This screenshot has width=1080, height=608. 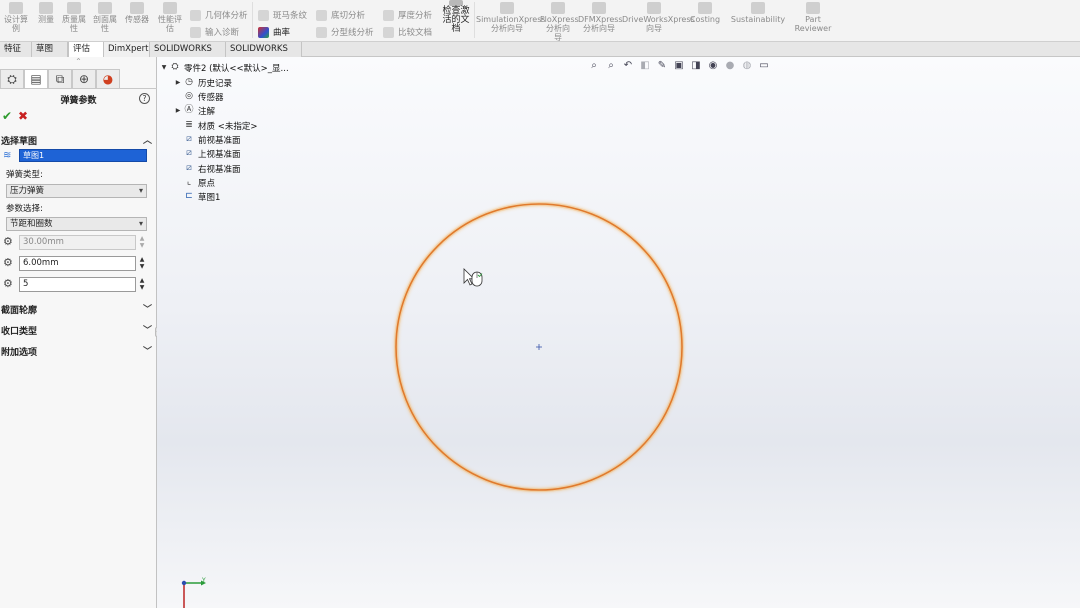 I want to click on chevron-up-icon: ︿, so click(x=147, y=141).